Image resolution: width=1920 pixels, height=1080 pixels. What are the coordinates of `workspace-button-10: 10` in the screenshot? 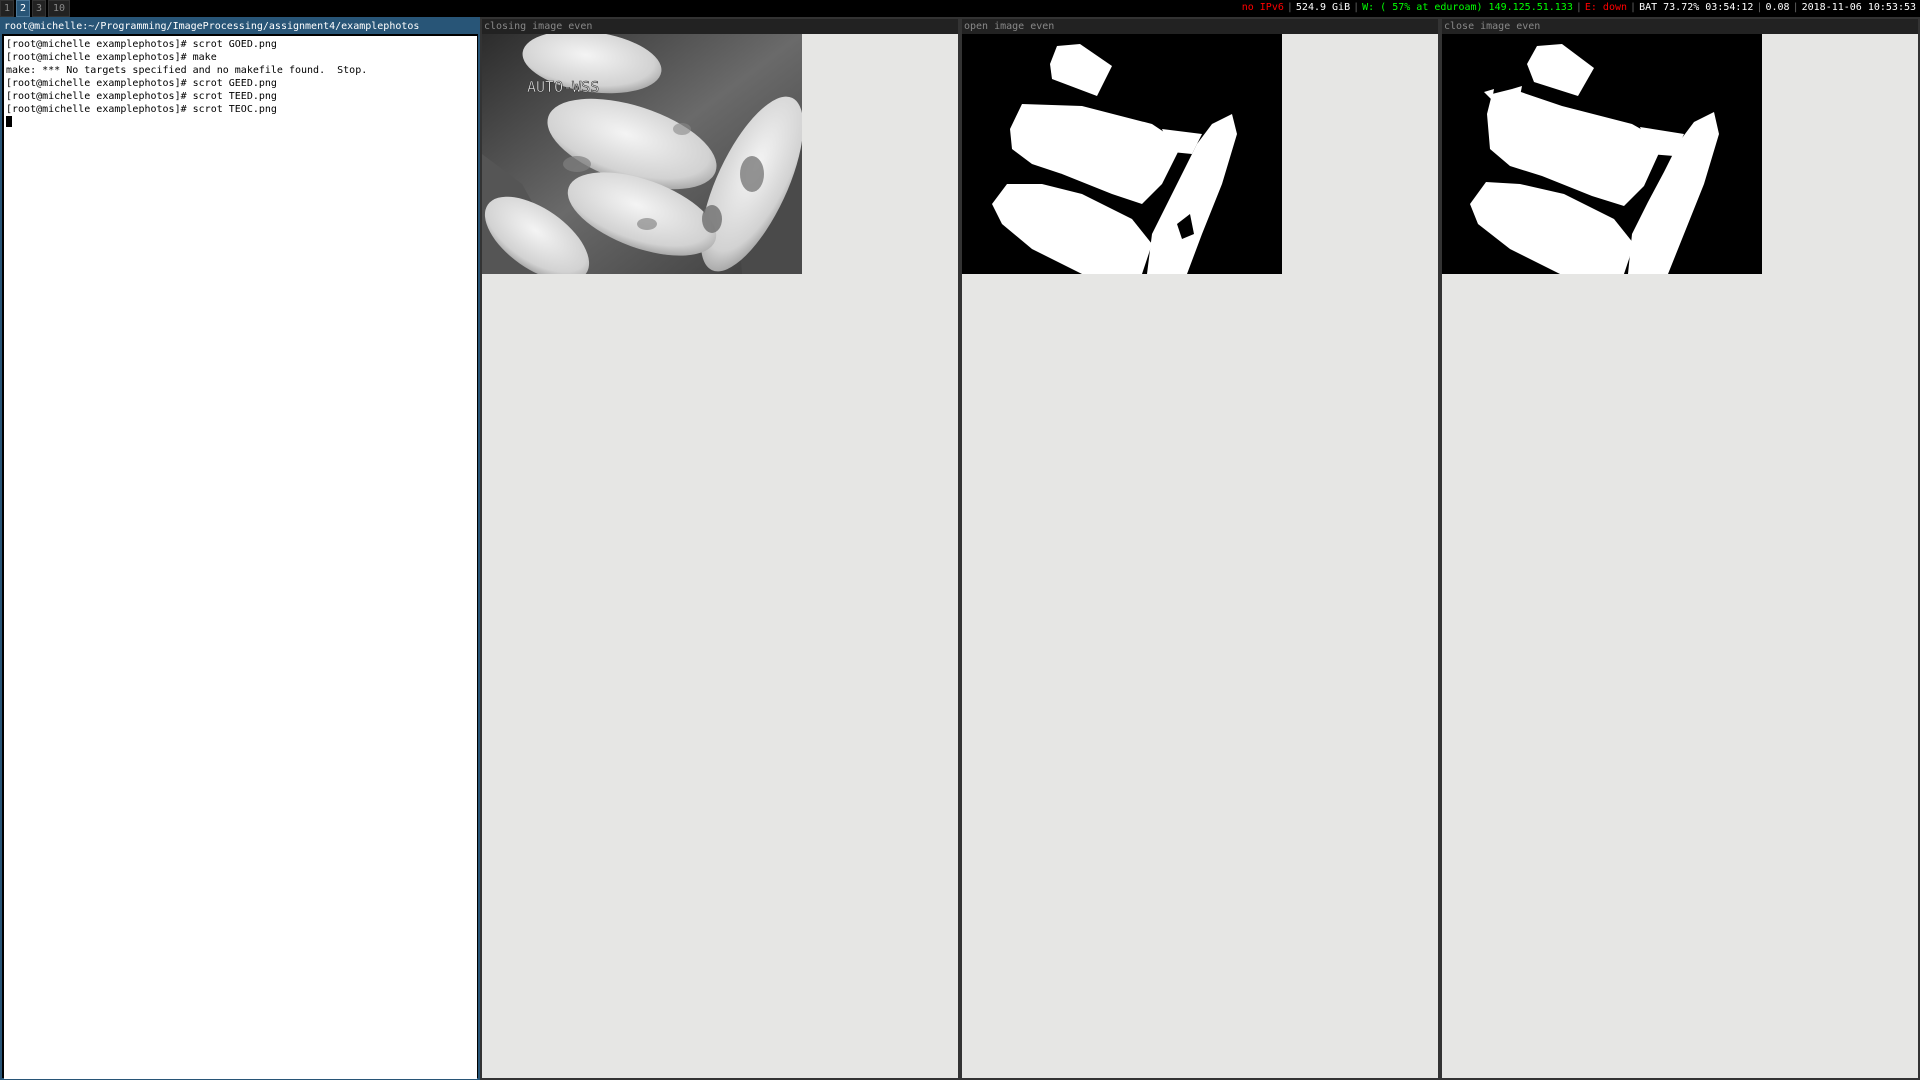 It's located at (59, 8).